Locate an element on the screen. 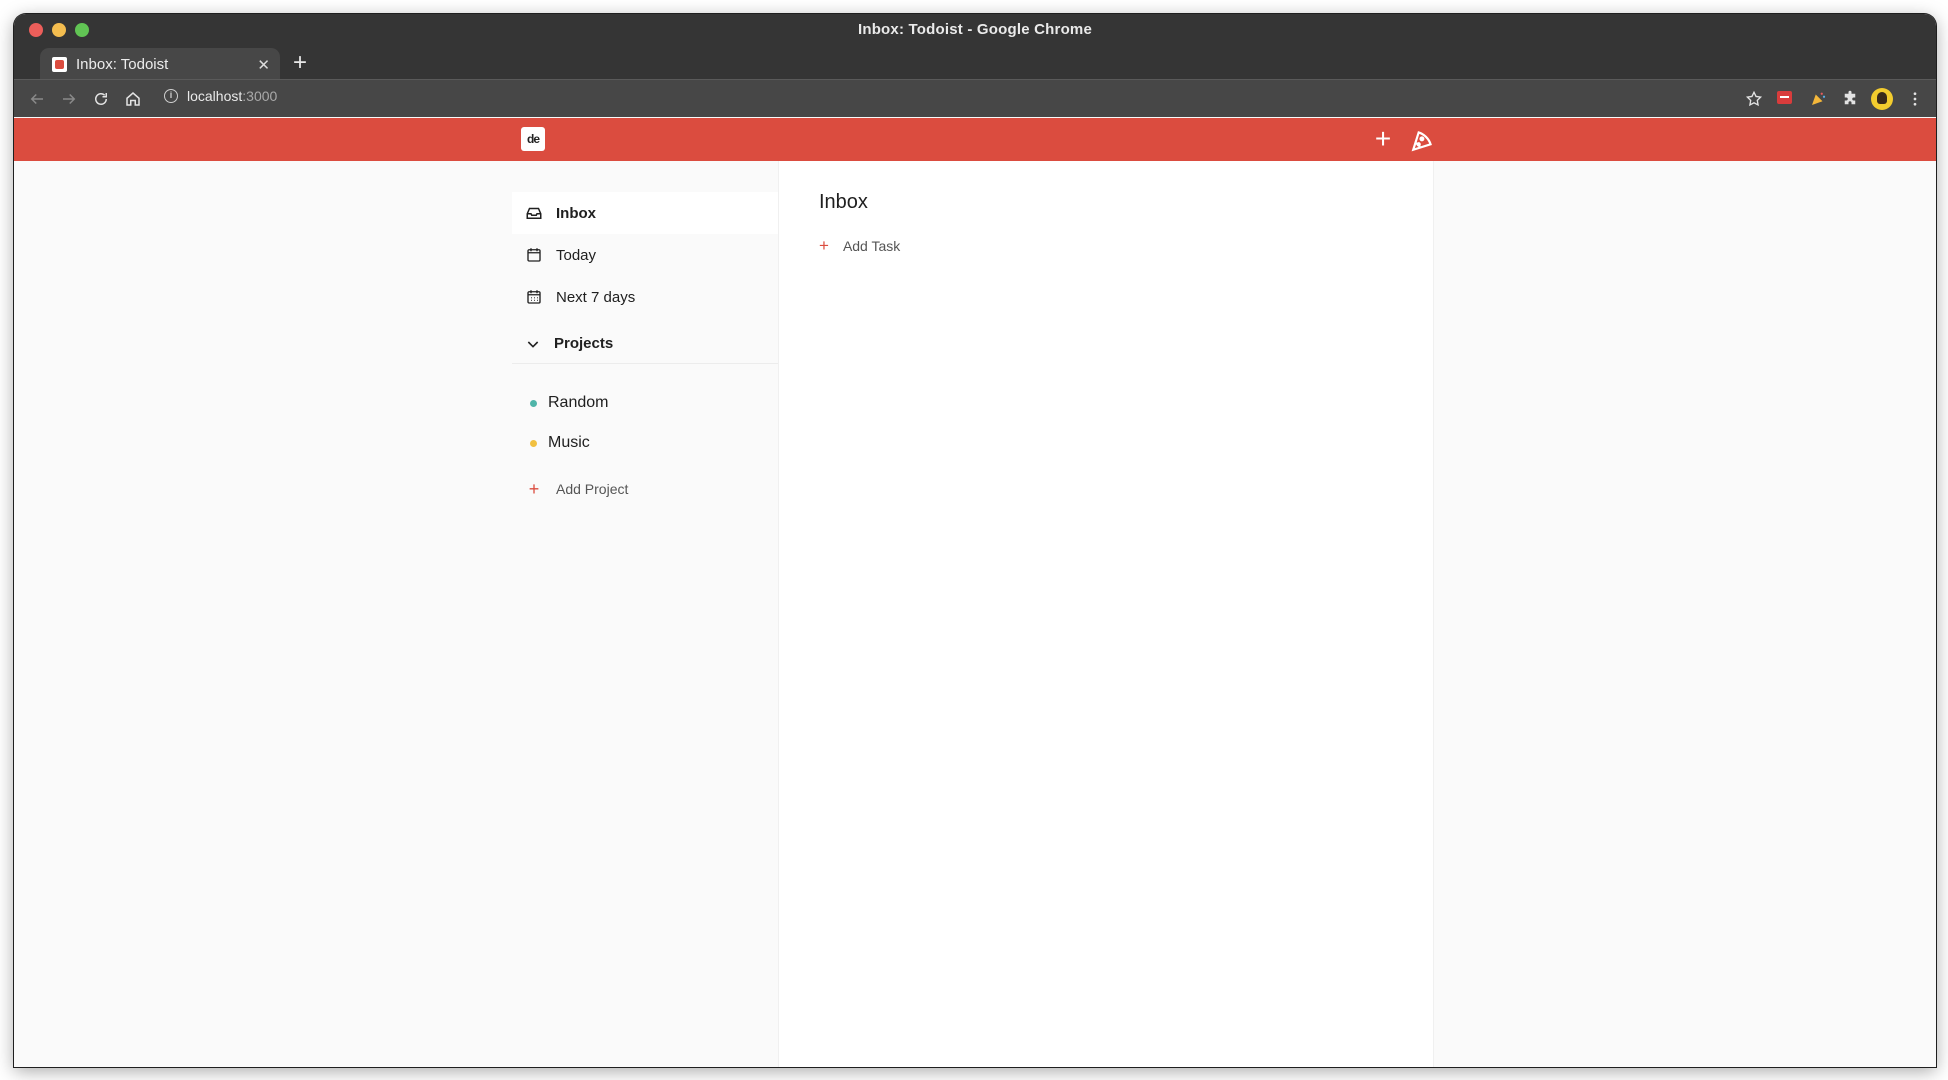  page-title: Inbox is located at coordinates (843, 202).